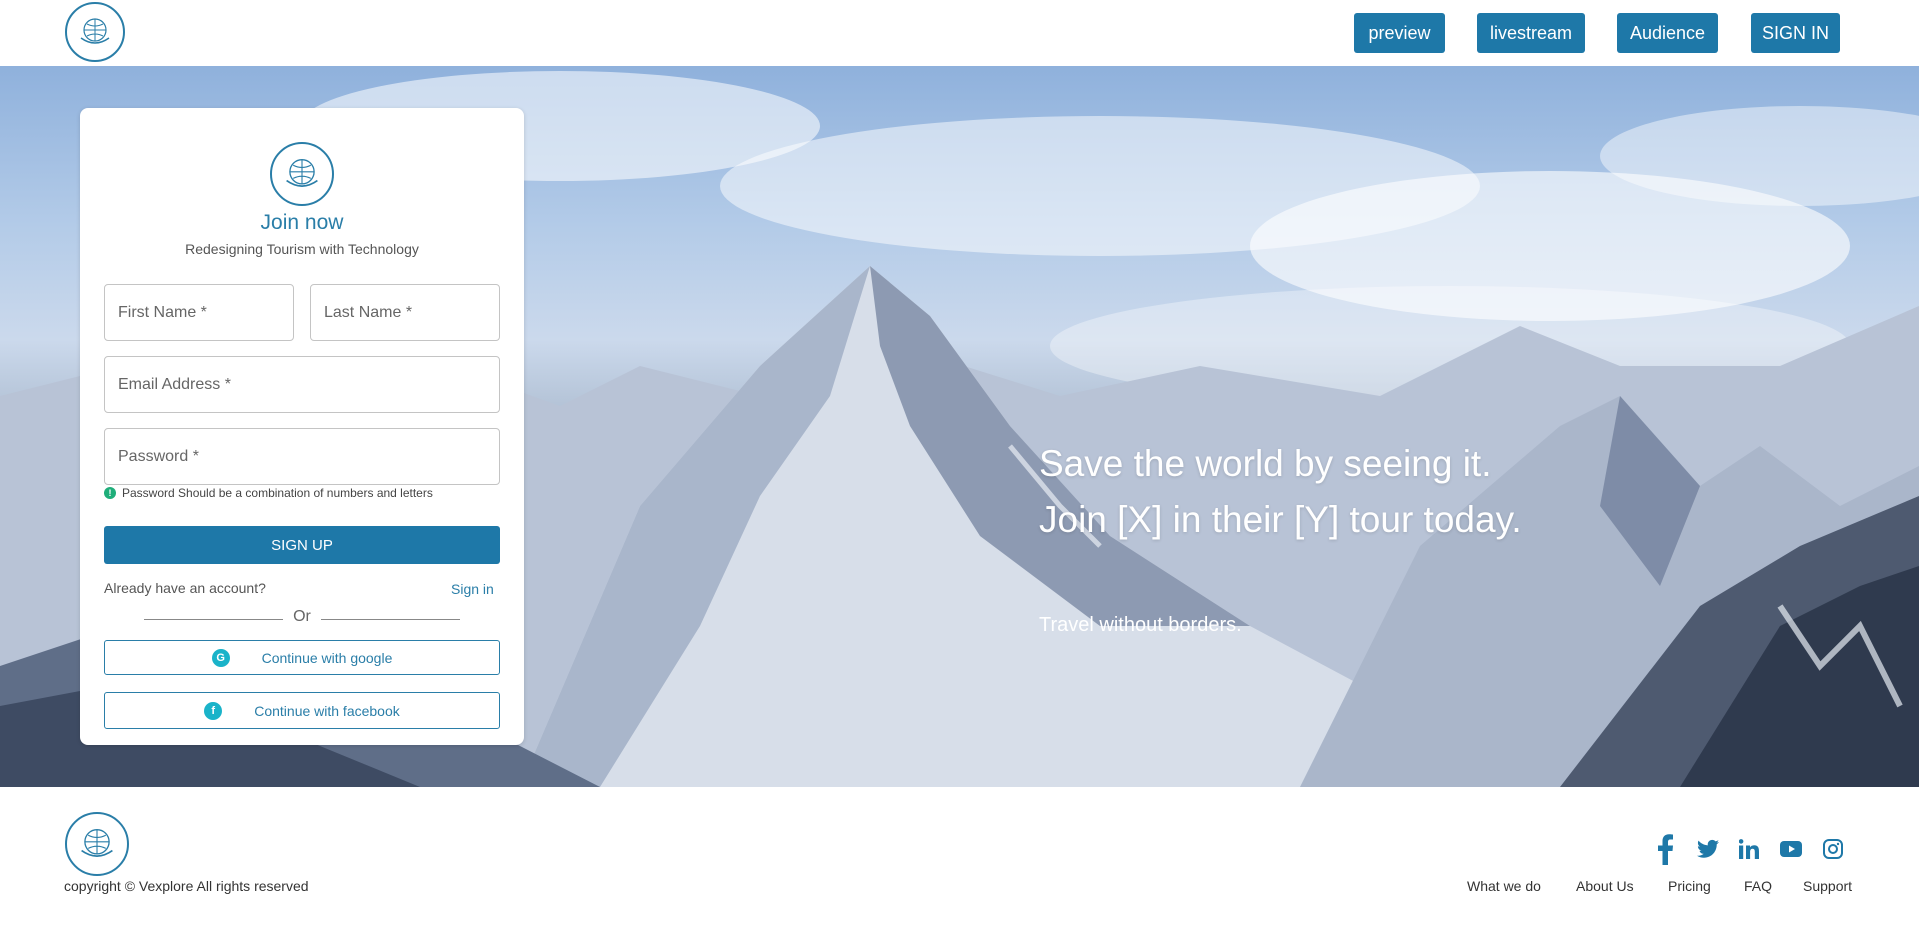 Image resolution: width=1919 pixels, height=934 pixels. Describe the element at coordinates (1665, 849) in the screenshot. I see `facebook-icon` at that location.